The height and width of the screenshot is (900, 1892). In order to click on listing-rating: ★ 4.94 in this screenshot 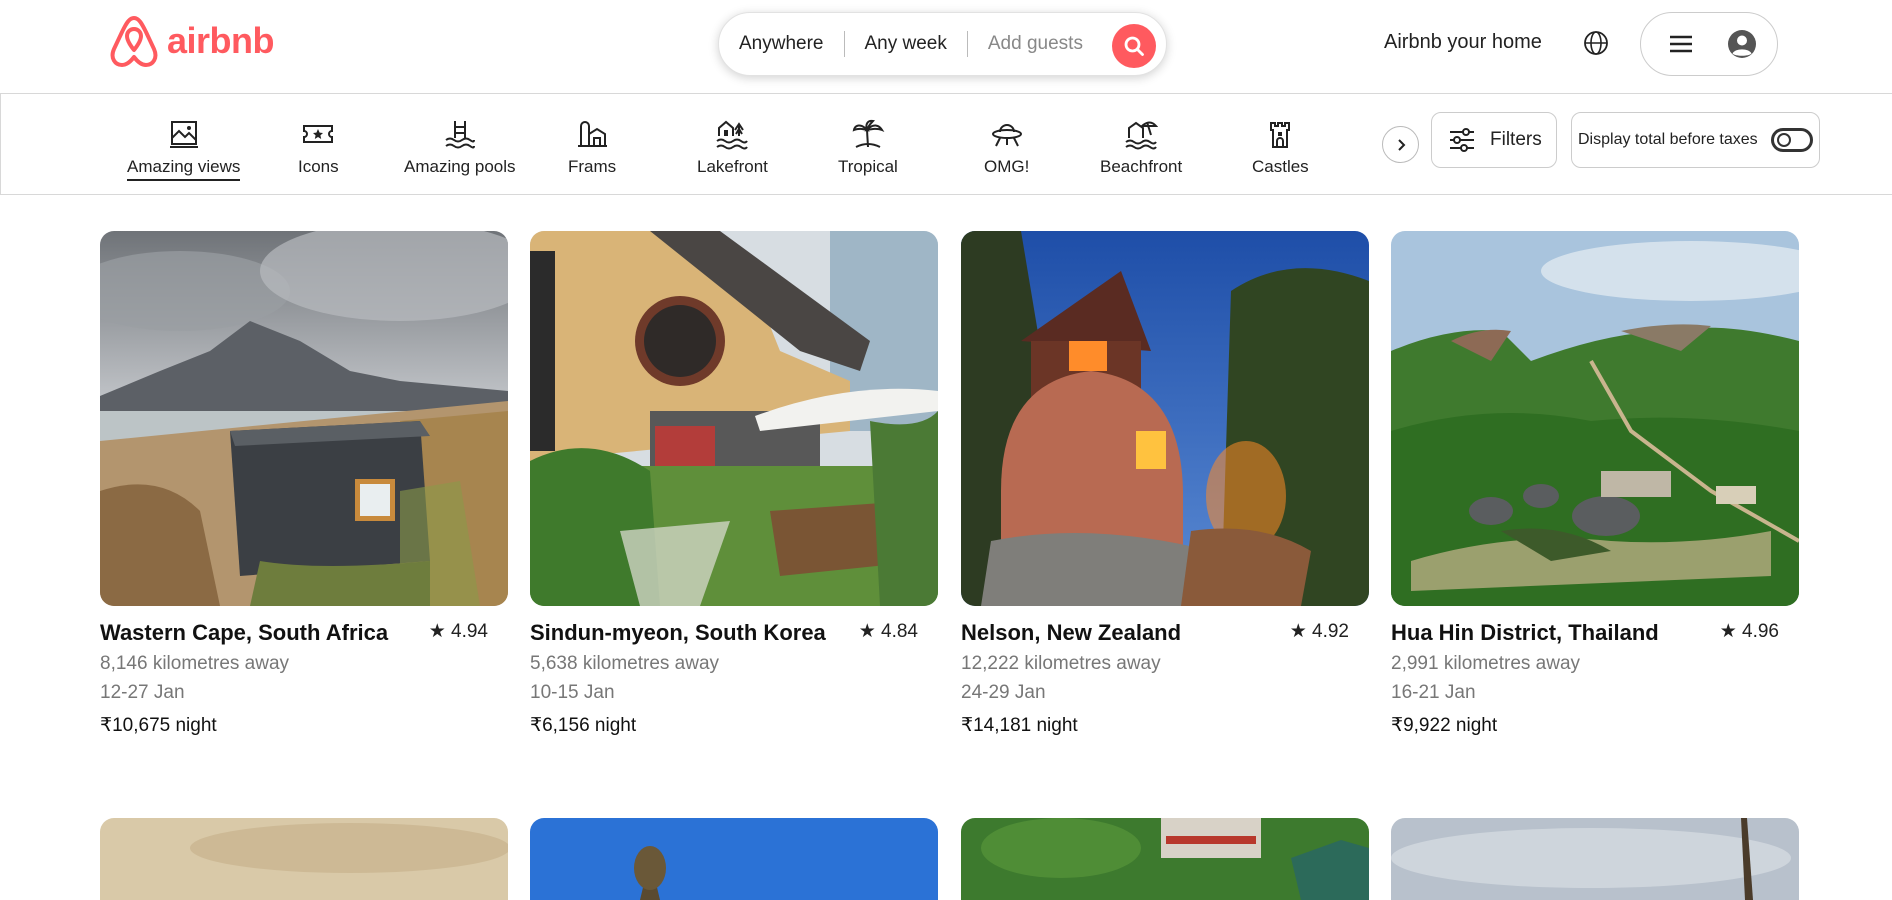, I will do `click(458, 631)`.